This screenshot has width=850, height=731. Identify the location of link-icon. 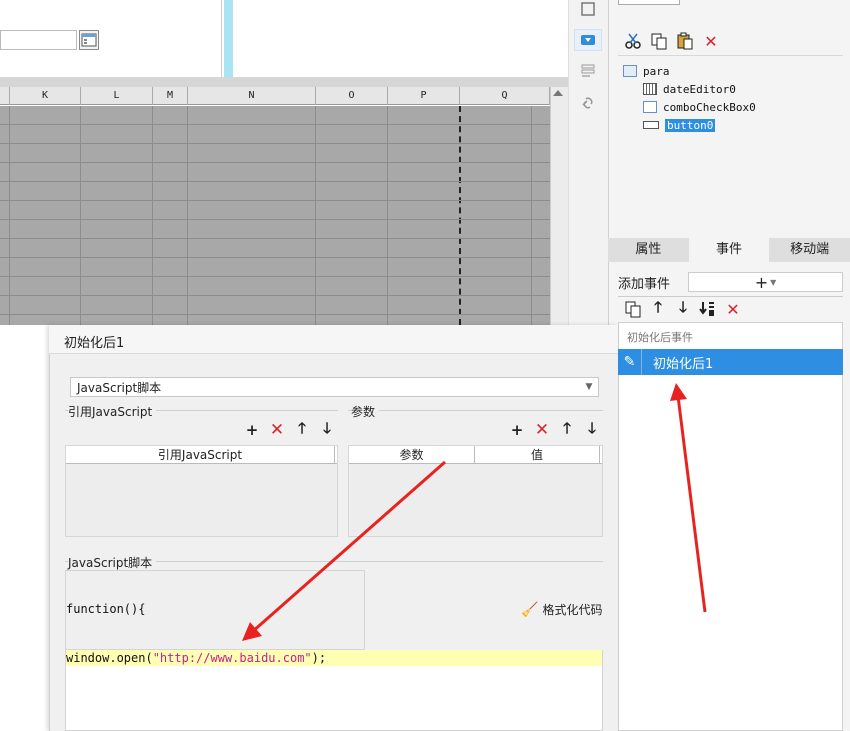
(588, 103).